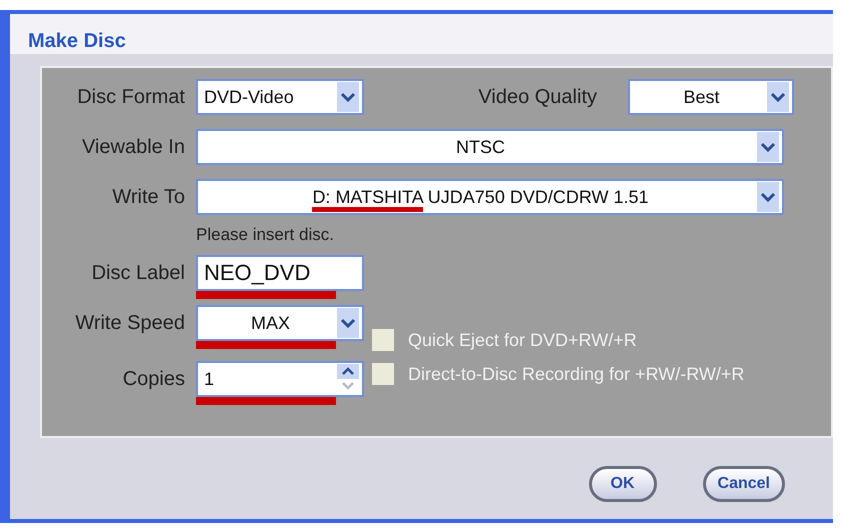 The width and height of the screenshot is (843, 531). Describe the element at coordinates (421, 34) in the screenshot. I see `window-title: Make Disc` at that location.